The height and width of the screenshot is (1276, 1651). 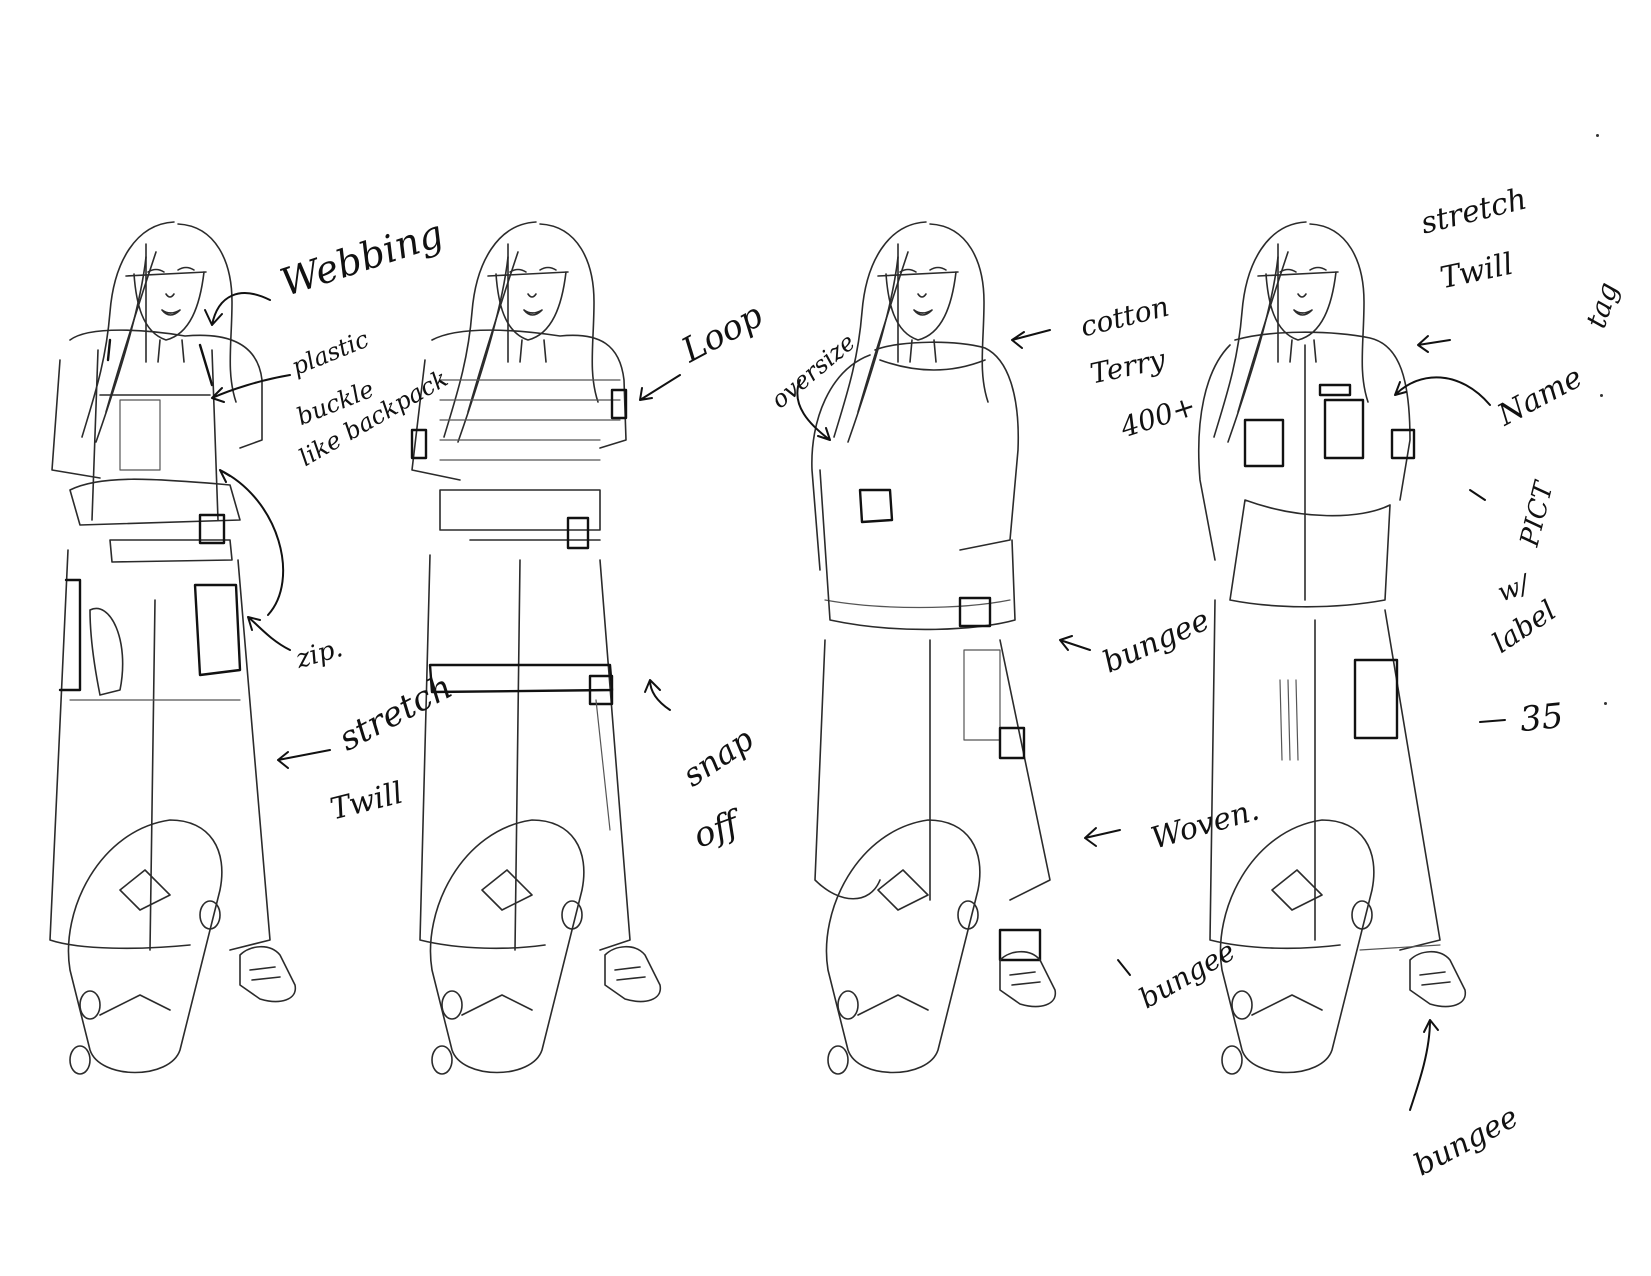 What do you see at coordinates (1541, 718) in the screenshot?
I see `note-35: 35` at bounding box center [1541, 718].